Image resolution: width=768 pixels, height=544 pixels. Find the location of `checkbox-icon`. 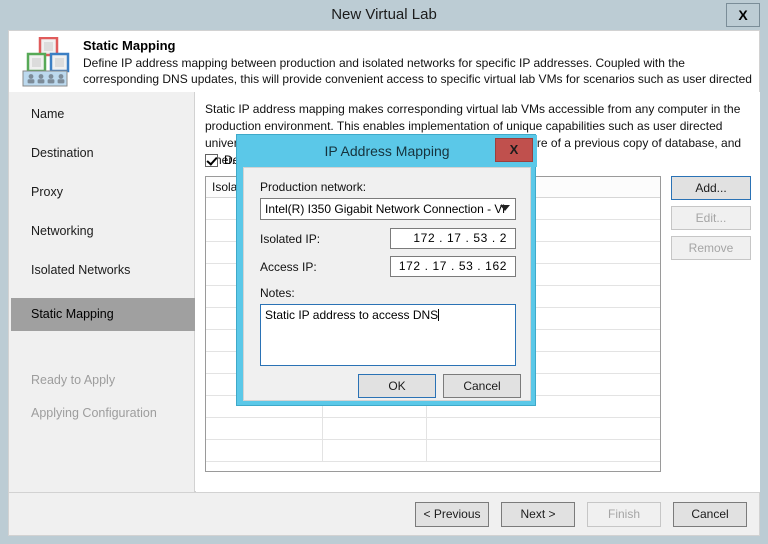

checkbox-icon is located at coordinates (211, 160).